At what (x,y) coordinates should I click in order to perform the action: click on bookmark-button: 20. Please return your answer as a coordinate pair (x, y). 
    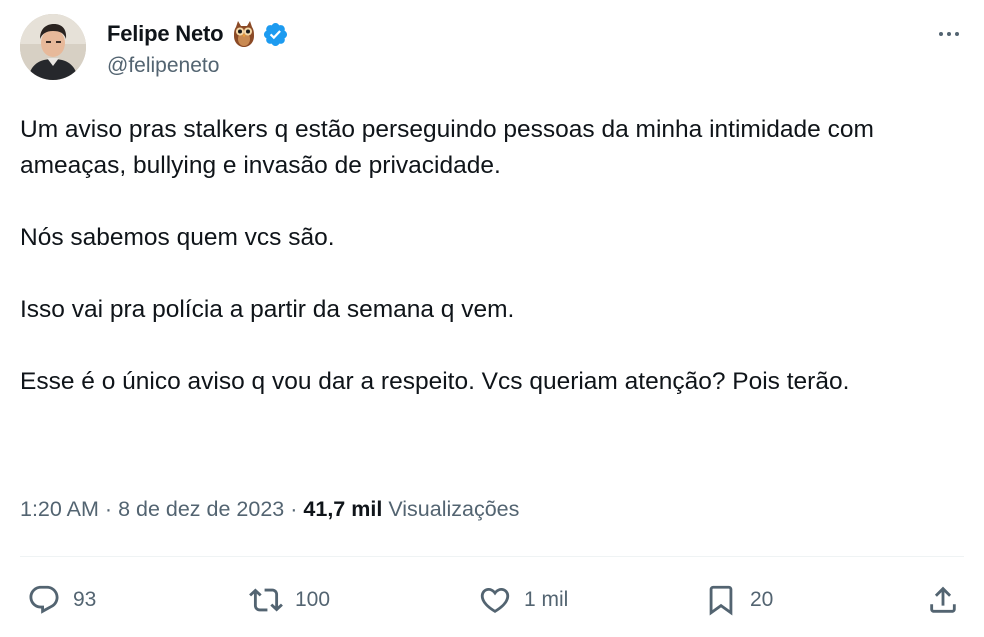
    Looking at the image, I should click on (738, 600).